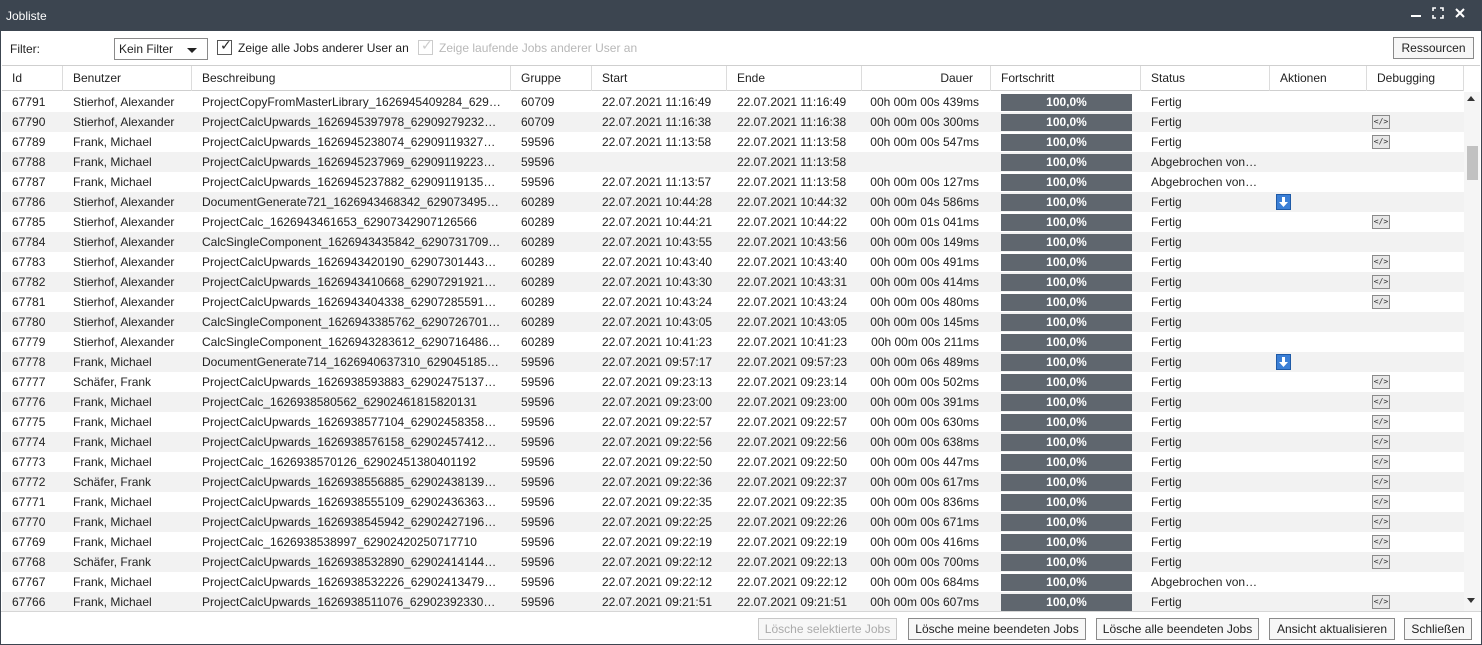  I want to click on vertical-scrollbar, so click(1472, 351).